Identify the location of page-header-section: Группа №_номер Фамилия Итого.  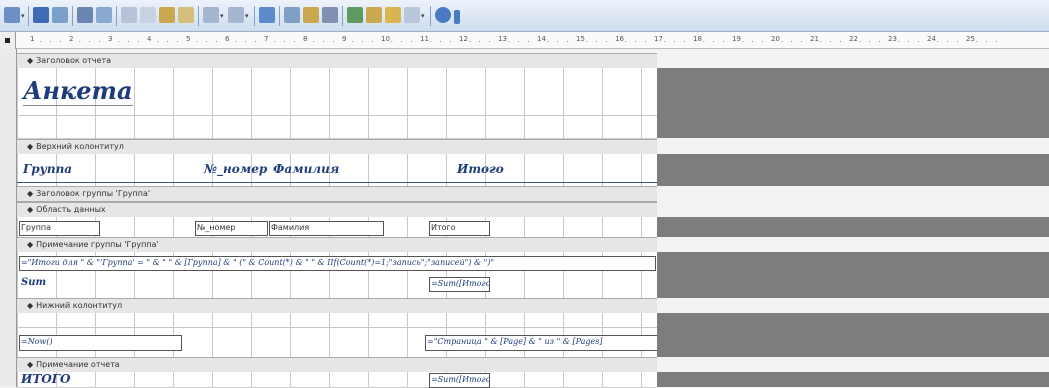
(337, 170).